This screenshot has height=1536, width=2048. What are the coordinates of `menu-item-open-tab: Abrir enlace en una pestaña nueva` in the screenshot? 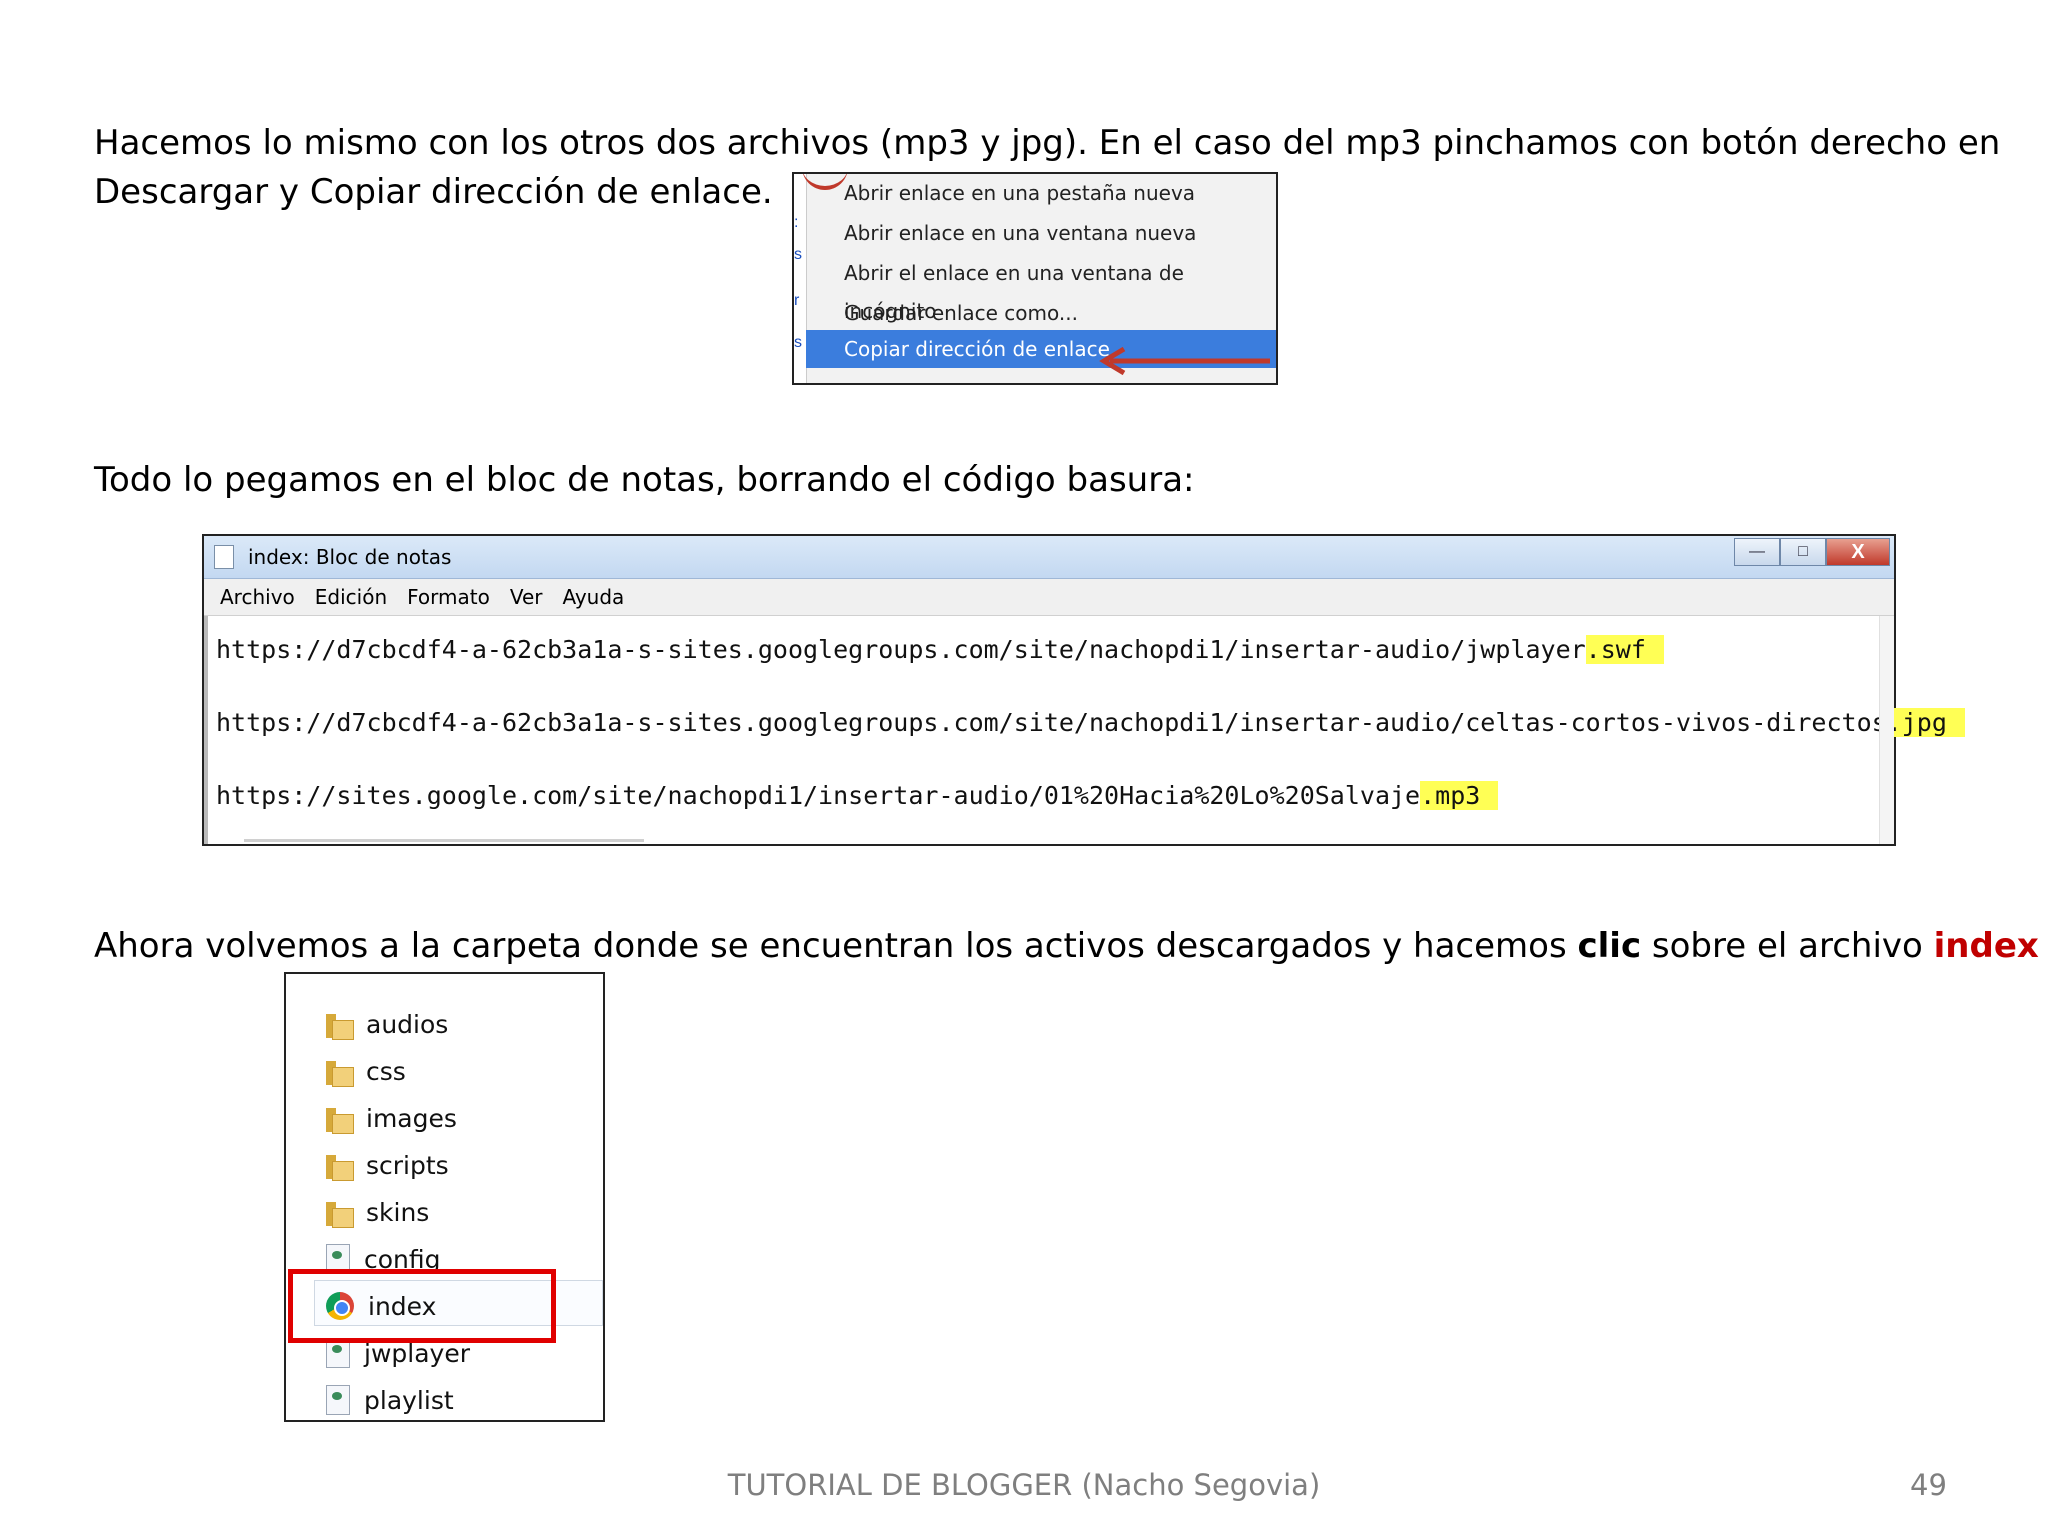 It's located at (1041, 193).